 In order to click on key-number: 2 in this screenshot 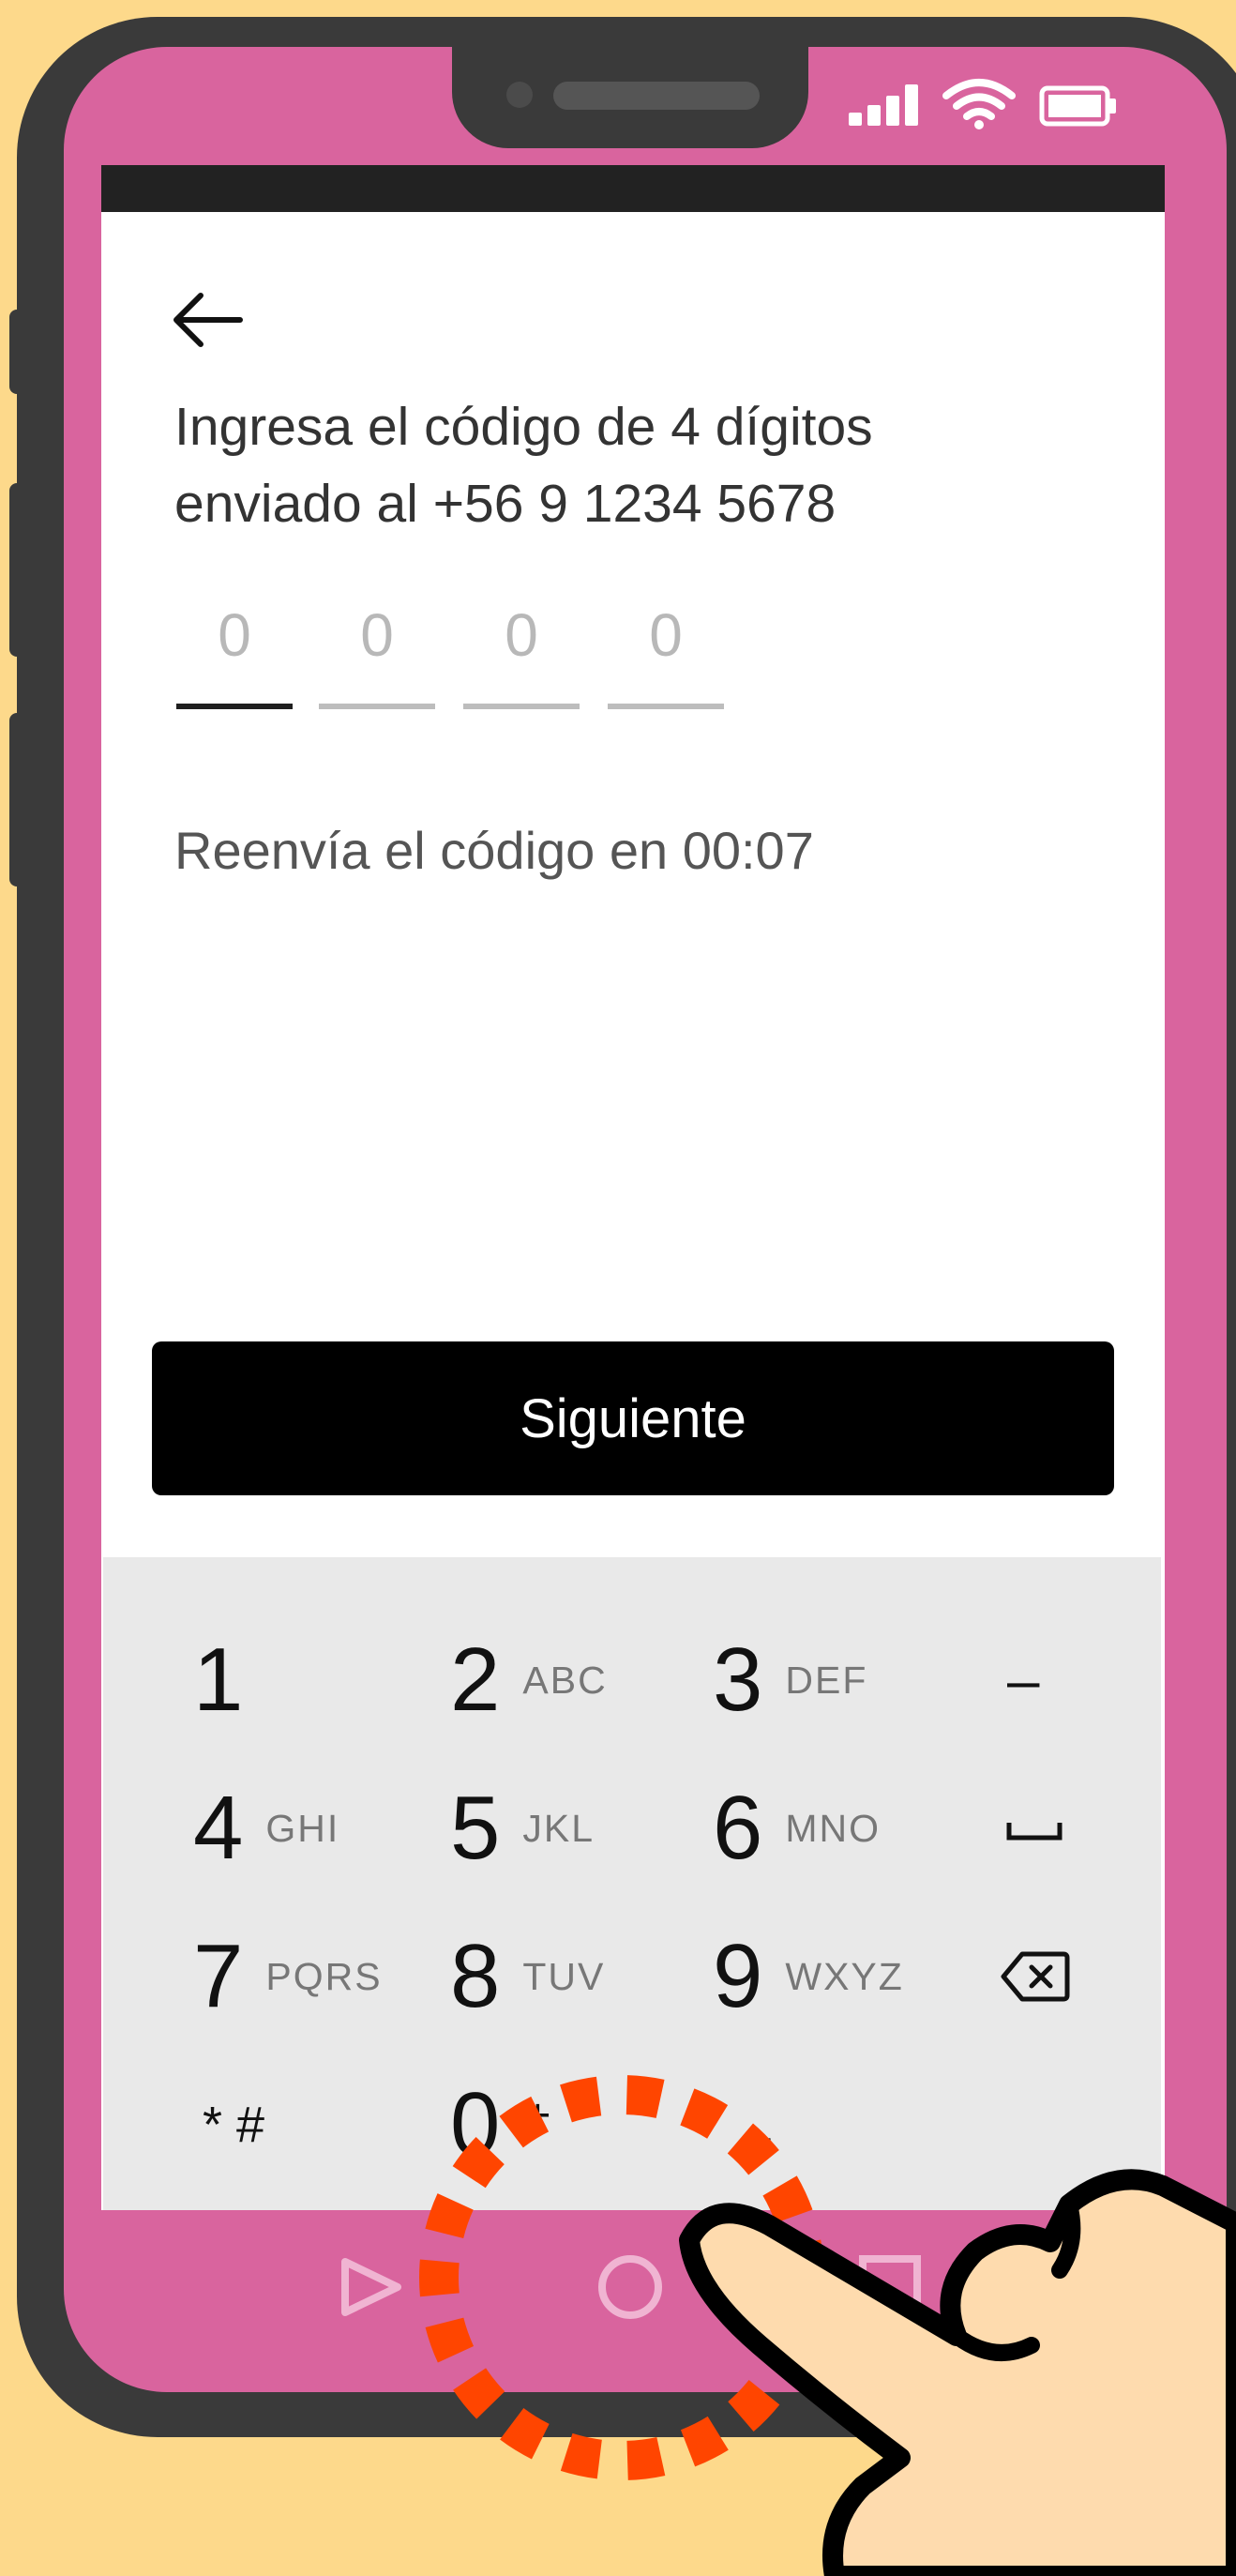, I will do `click(475, 1679)`.